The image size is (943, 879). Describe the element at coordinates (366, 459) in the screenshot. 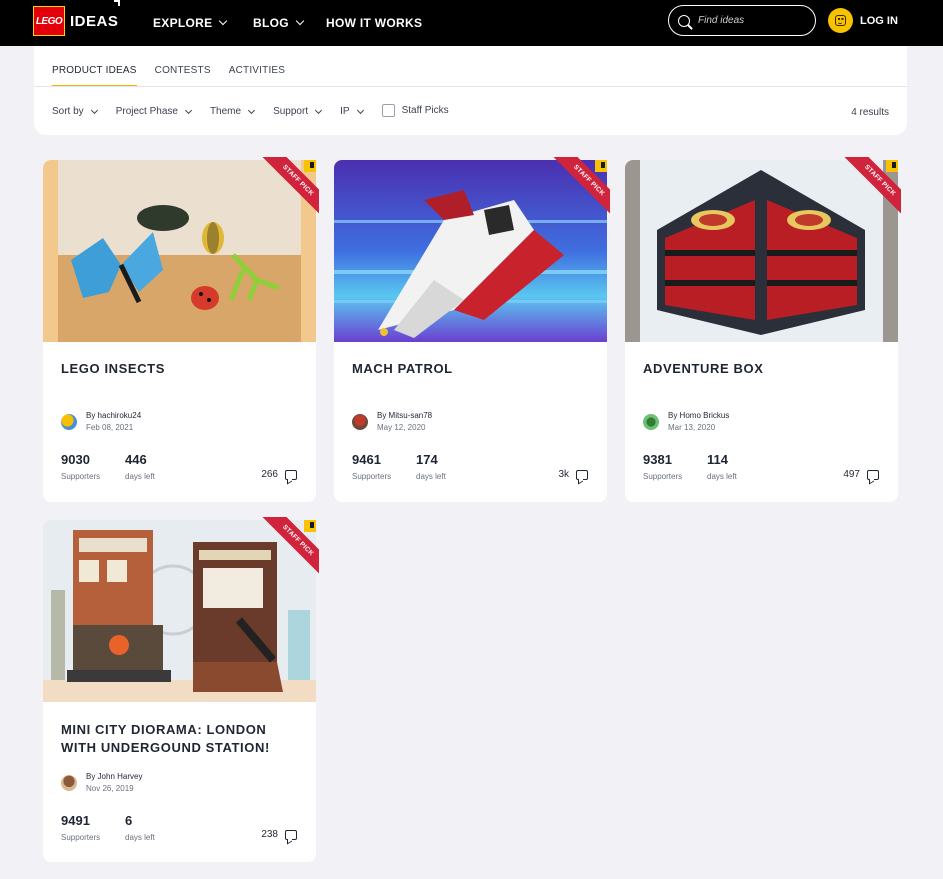

I see `supporters-count: 9461` at that location.